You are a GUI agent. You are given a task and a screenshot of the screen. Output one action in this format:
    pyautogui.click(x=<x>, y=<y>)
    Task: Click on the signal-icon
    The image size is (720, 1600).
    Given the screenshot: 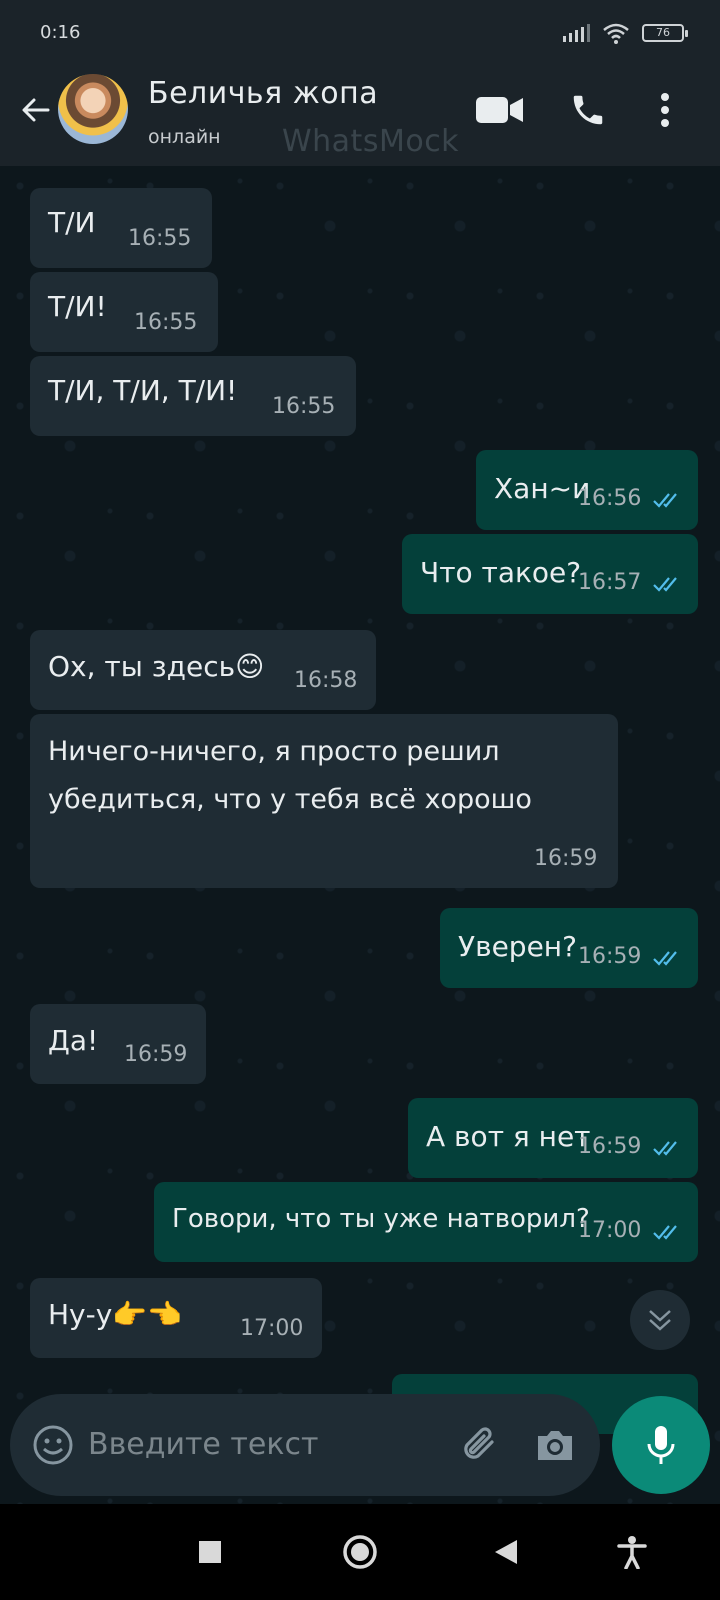 What is the action you would take?
    pyautogui.click(x=576, y=33)
    